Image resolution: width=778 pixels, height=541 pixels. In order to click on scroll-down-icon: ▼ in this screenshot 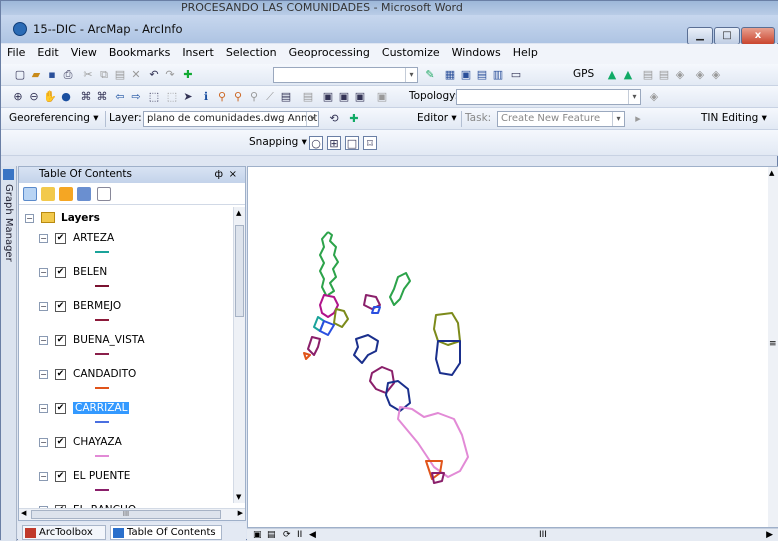, I will do `click(238, 497)`.